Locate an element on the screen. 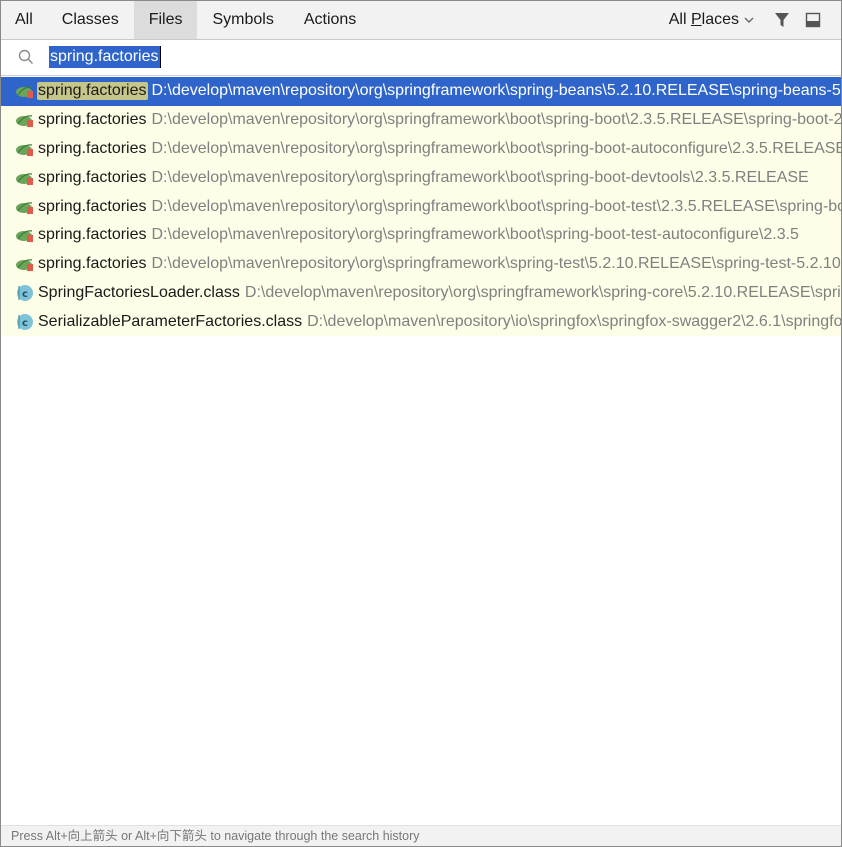 The width and height of the screenshot is (842, 847). places-label-prefix: All is located at coordinates (679, 19).